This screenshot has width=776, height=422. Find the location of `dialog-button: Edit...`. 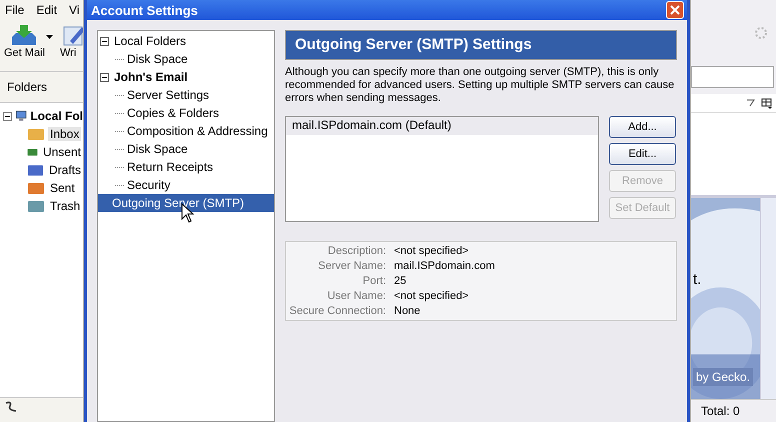

dialog-button: Edit... is located at coordinates (642, 154).